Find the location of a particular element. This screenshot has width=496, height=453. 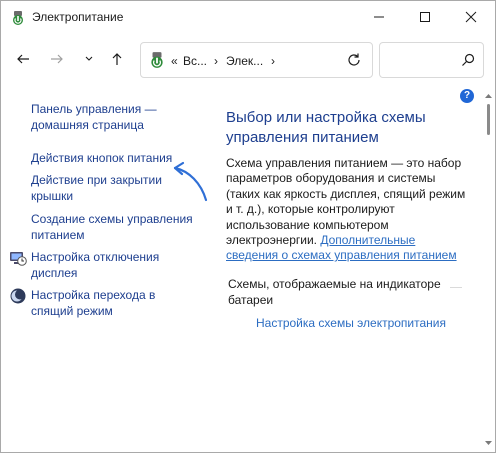

link-line: крышки is located at coordinates (52, 196).